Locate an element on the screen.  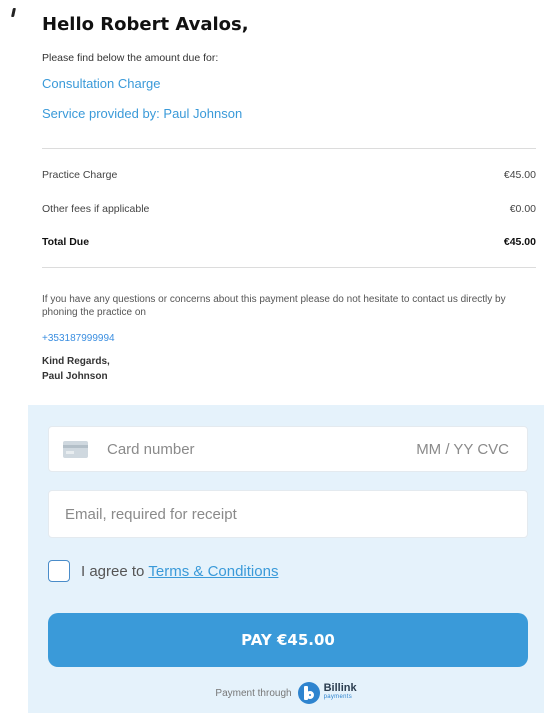
card-number-field: Card number MM / YY CVC is located at coordinates (288, 449).